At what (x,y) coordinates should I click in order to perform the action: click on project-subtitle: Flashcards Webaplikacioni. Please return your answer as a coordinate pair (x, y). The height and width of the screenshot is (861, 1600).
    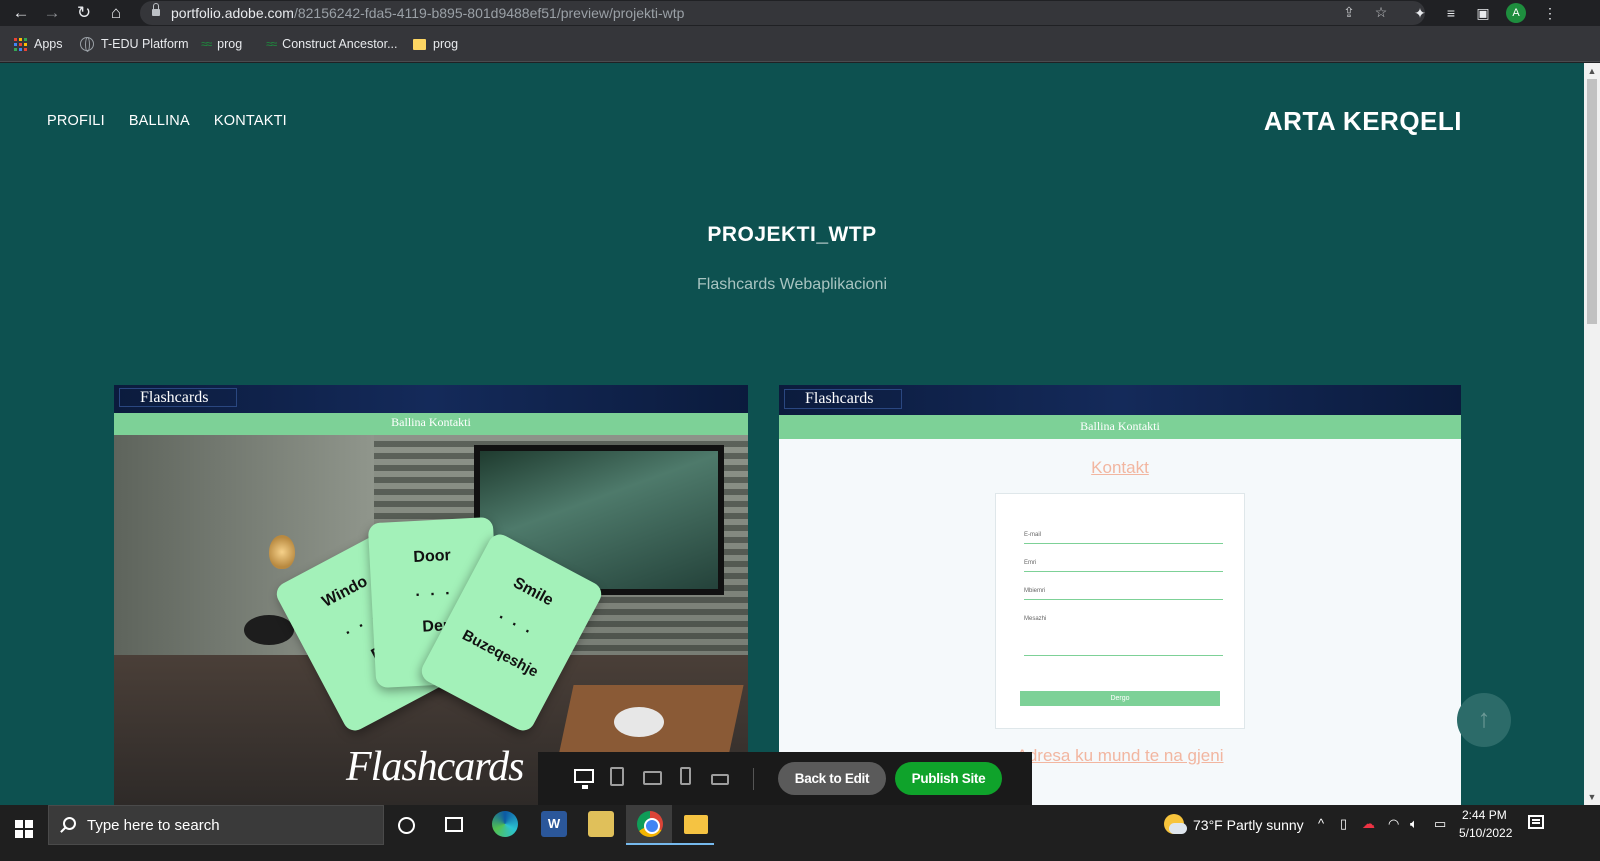
    Looking at the image, I should click on (791, 284).